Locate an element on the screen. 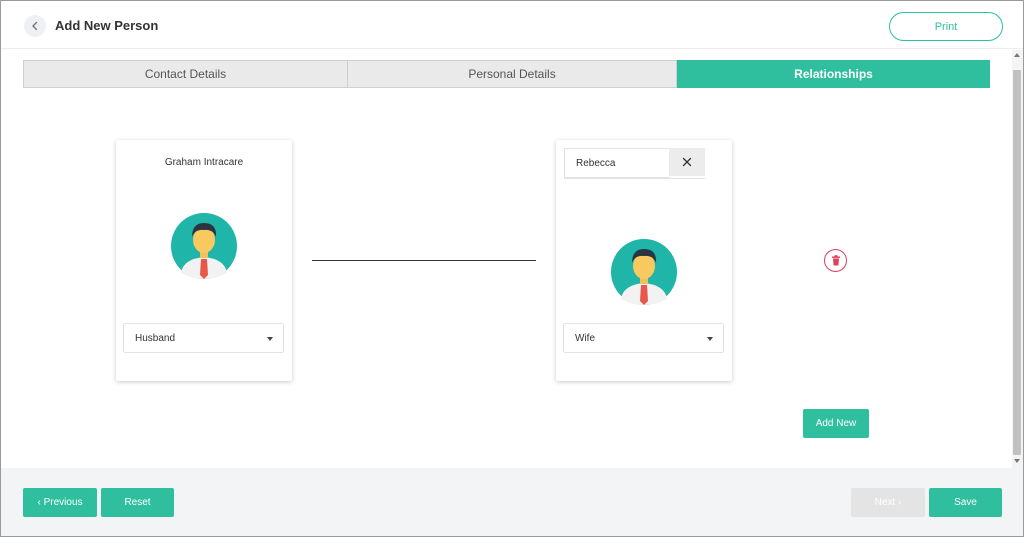  relationship-connector-line is located at coordinates (424, 260).